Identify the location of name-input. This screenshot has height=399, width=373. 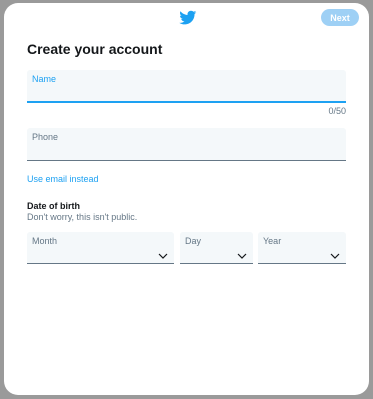
(185, 92).